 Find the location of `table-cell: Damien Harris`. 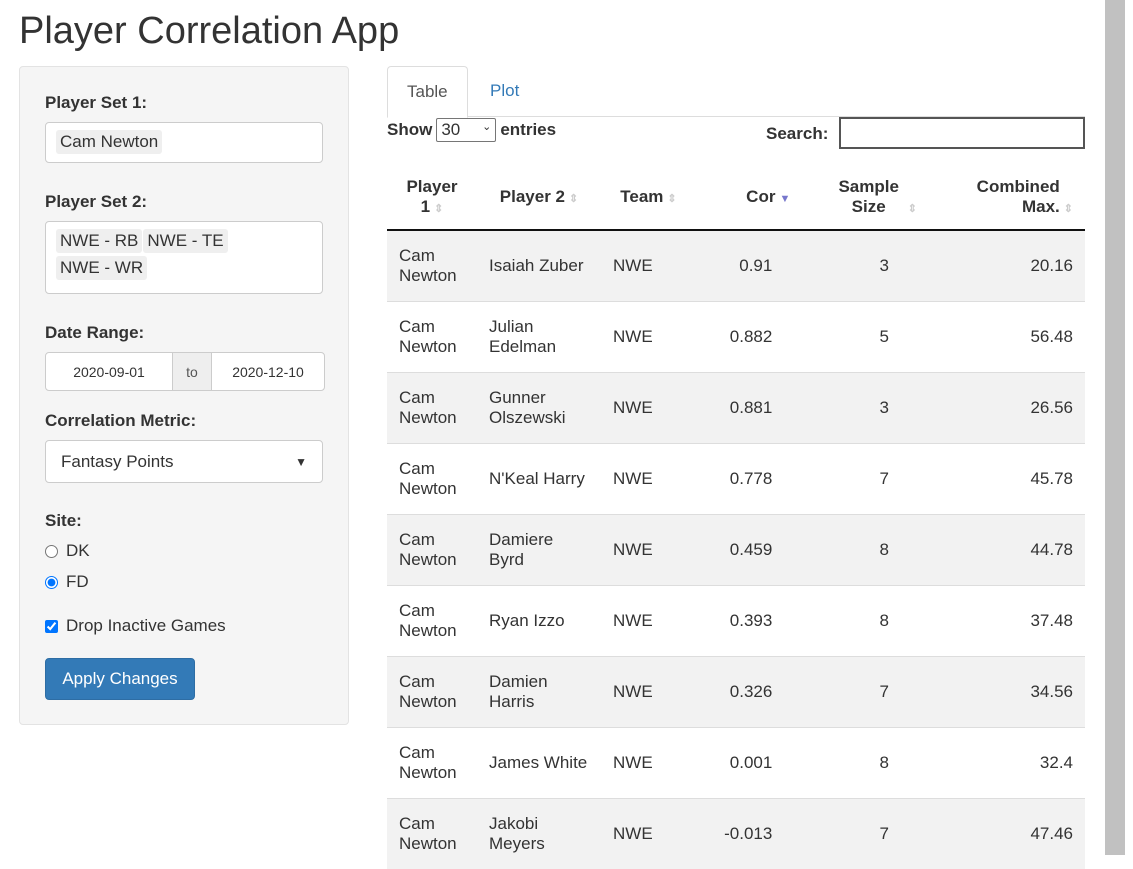

table-cell: Damien Harris is located at coordinates (539, 691).